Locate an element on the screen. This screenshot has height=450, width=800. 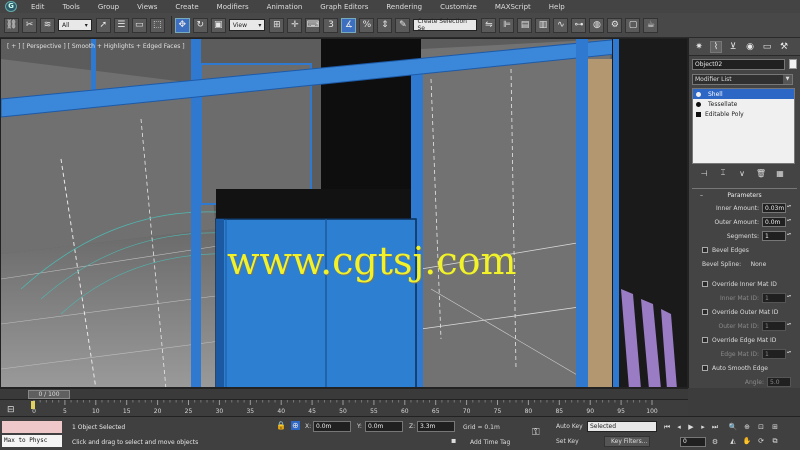
segments-spinner: 1 is located at coordinates (774, 236).